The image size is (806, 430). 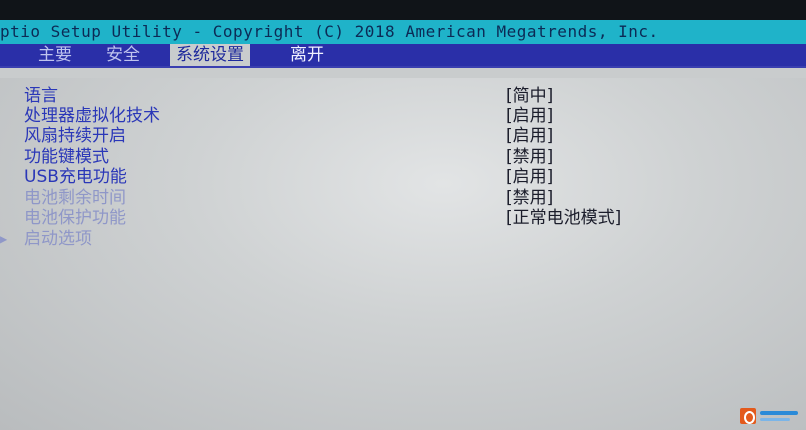 What do you see at coordinates (403, 55) in the screenshot?
I see `tab-bar: 主要 安全 系统设置 离开` at bounding box center [403, 55].